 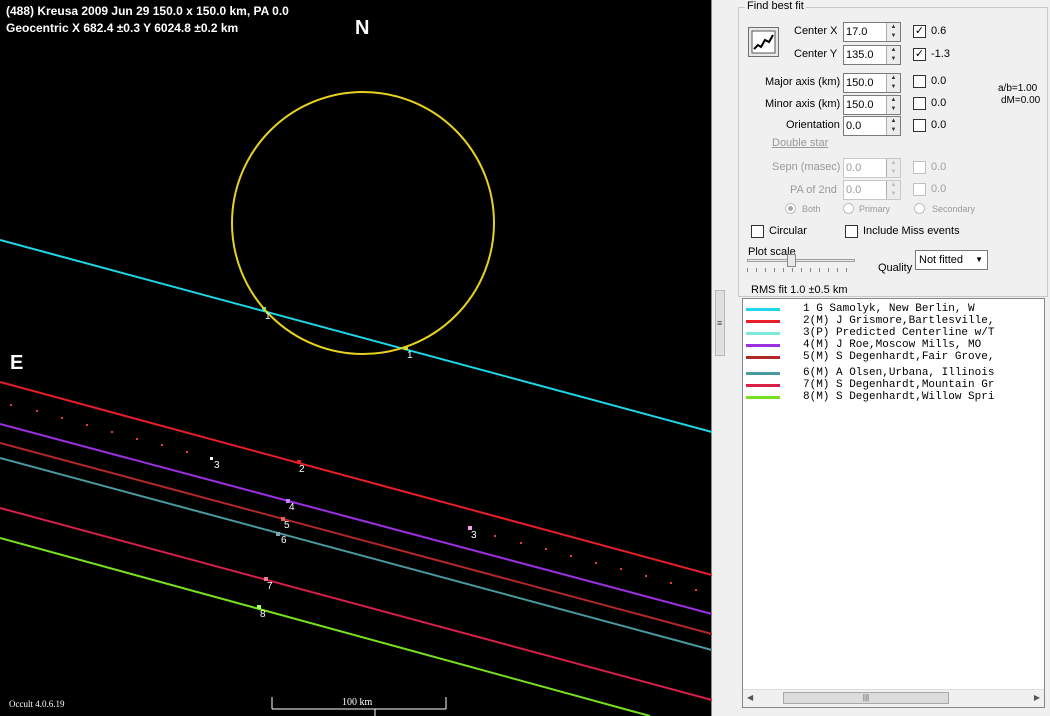 I want to click on major-axis-label: Major axis (km), so click(x=803, y=82).